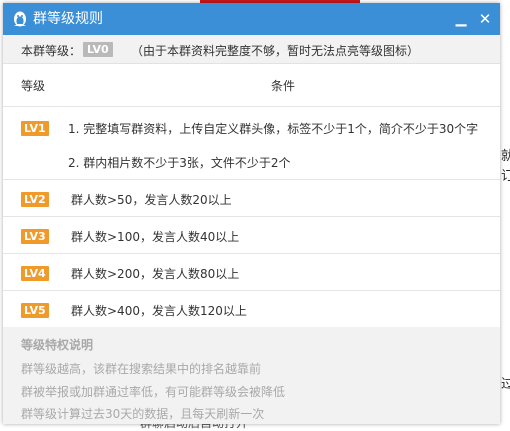  Describe the element at coordinates (283, 86) in the screenshot. I see `column-header-condition: 条件` at that location.